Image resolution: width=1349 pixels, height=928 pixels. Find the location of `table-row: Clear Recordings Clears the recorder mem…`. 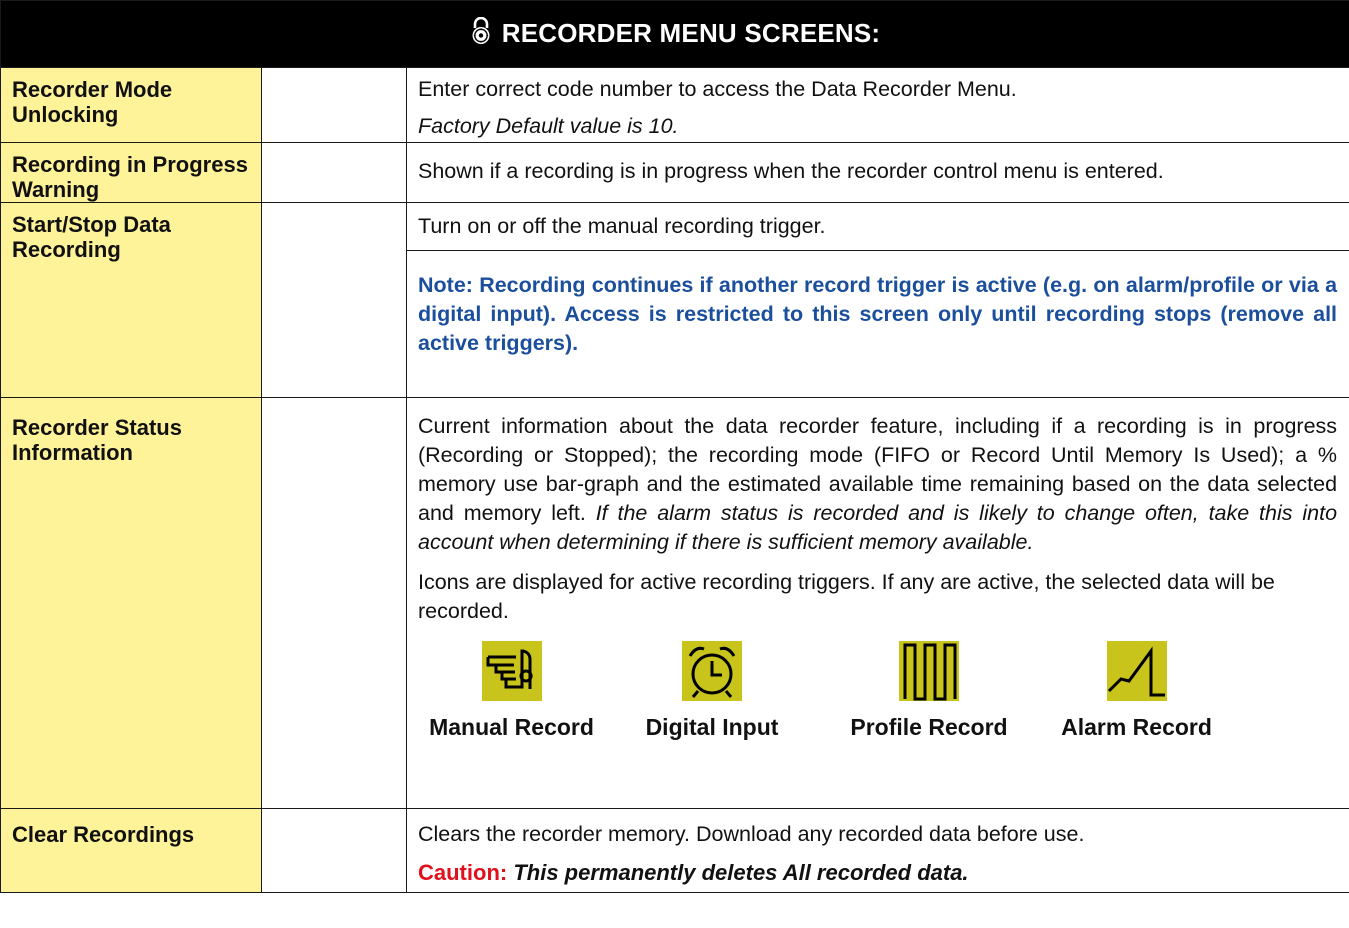

table-row: Clear Recordings Clears the recorder mem… is located at coordinates (674, 850).